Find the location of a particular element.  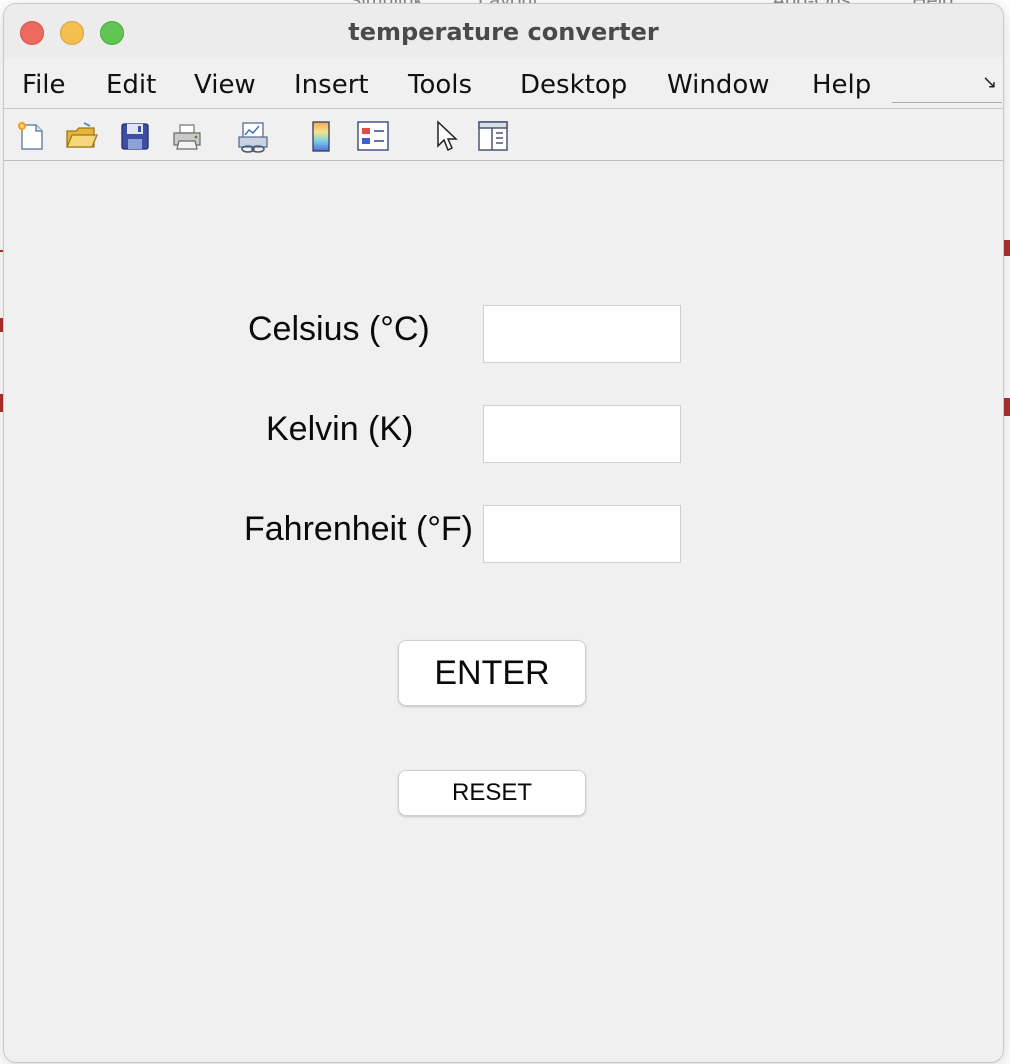

menu-divider is located at coordinates (947, 102).